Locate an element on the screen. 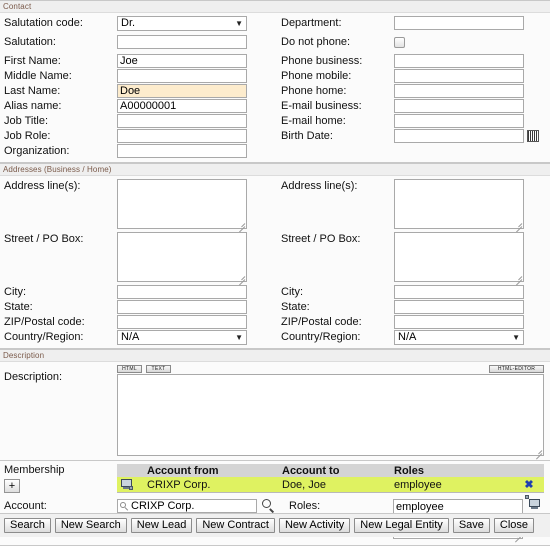 The height and width of the screenshot is (546, 550). field-salutation-code: Salutation code: Dr. ▼ is located at coordinates (139, 23).